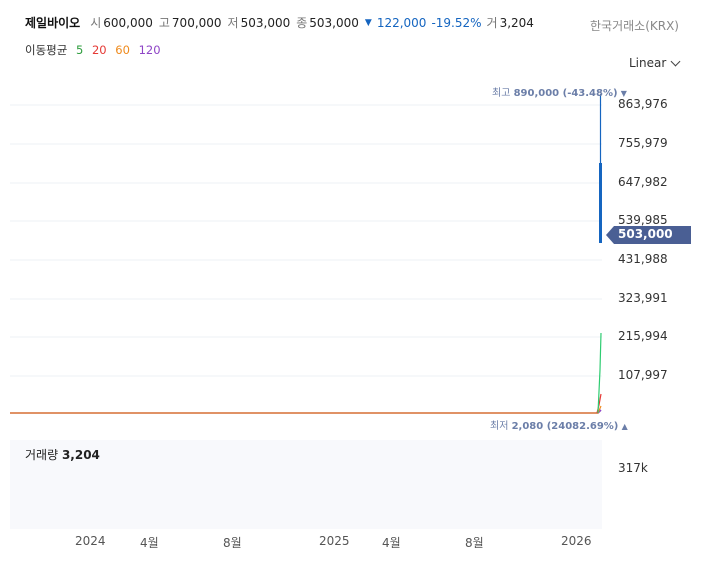 The image size is (701, 563). Describe the element at coordinates (643, 143) in the screenshot. I see `price-tick: 755,979` at that location.